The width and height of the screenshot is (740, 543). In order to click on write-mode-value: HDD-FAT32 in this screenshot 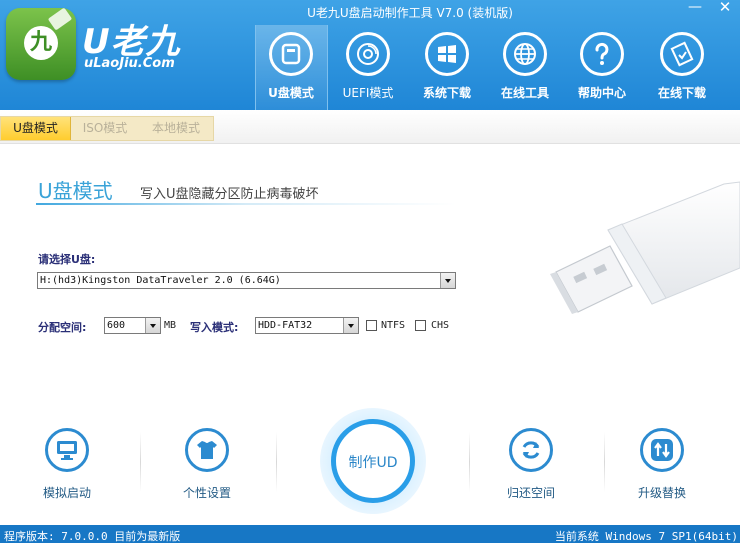, I will do `click(285, 325)`.